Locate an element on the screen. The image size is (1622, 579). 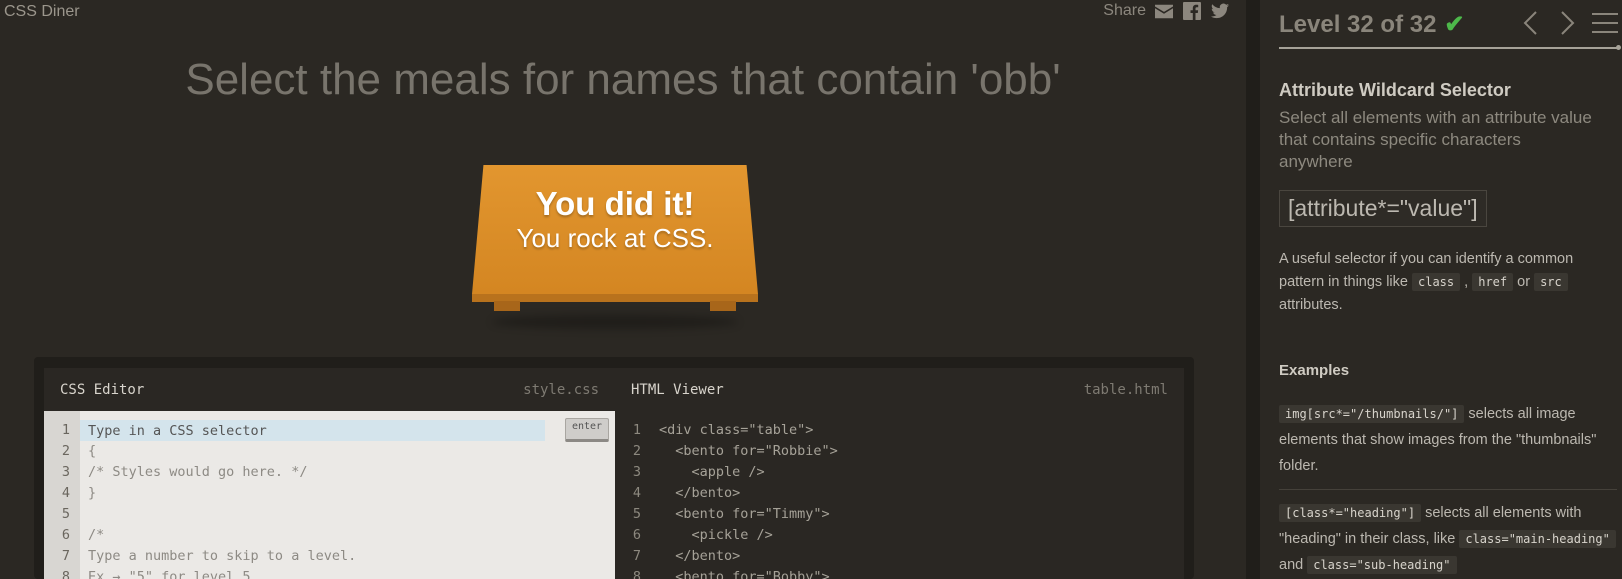
share-bar: Share is located at coordinates (1166, 11).